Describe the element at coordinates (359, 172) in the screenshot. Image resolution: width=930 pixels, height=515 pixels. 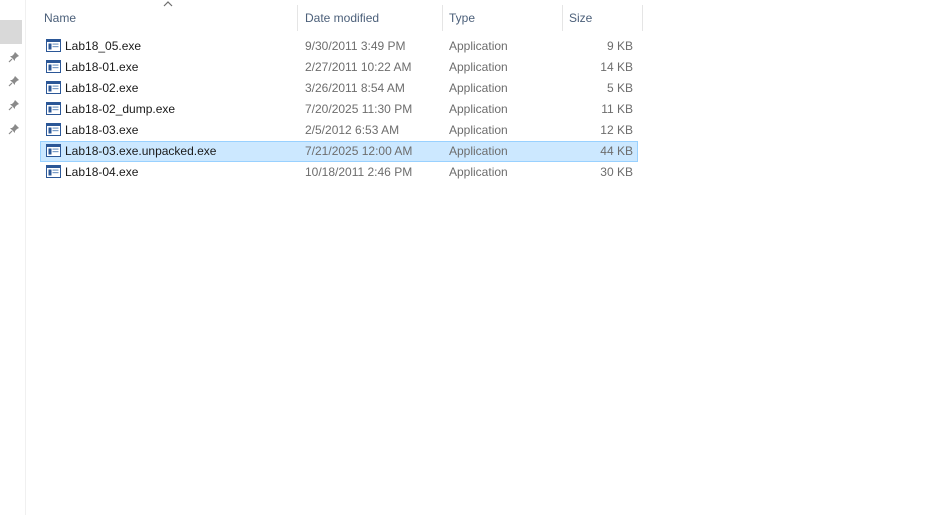
I see `file-date-modified: 10/18/2011 2:46 PM` at that location.